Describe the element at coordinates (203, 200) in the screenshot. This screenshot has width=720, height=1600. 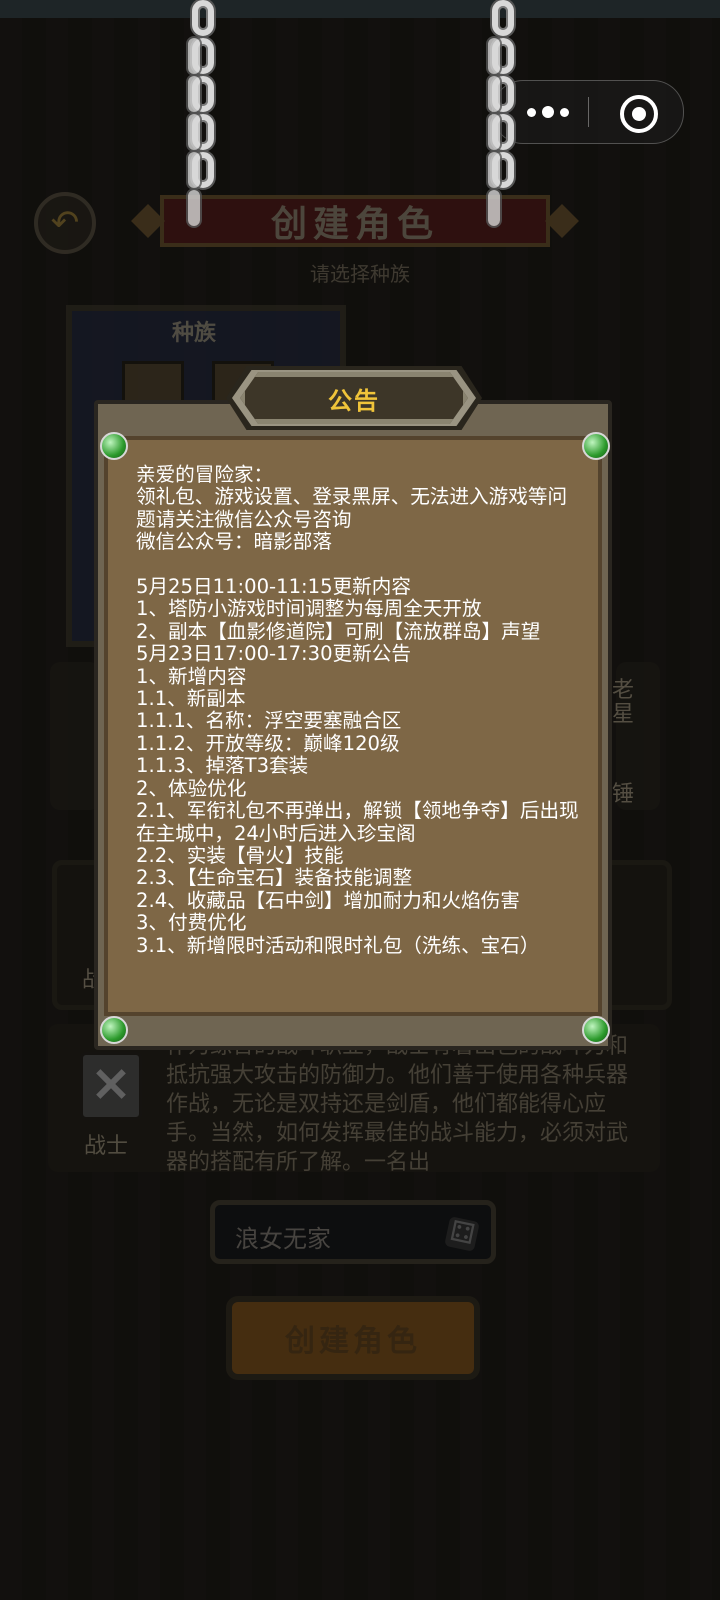
I see `chain-left` at that location.